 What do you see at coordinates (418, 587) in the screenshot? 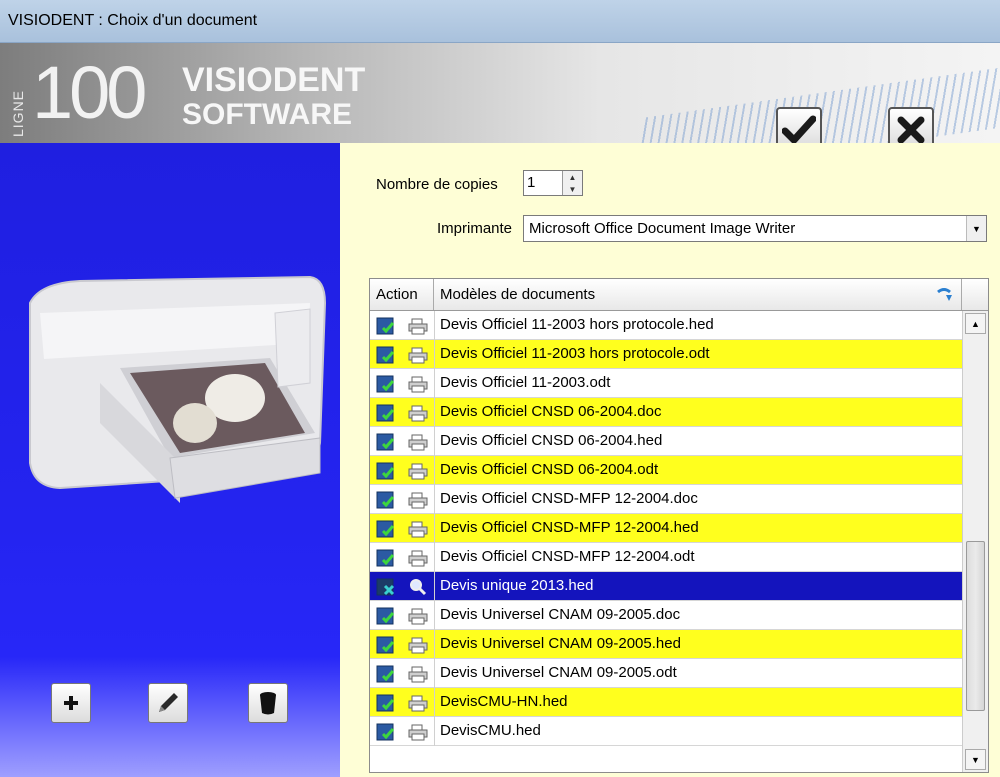
I see `magnifier-icon` at bounding box center [418, 587].